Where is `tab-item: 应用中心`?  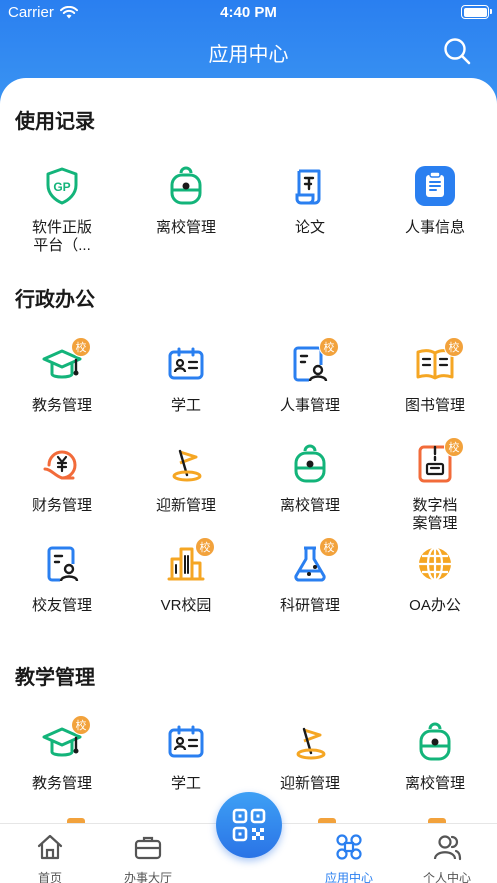
tab-item: 应用中心 is located at coordinates (349, 853).